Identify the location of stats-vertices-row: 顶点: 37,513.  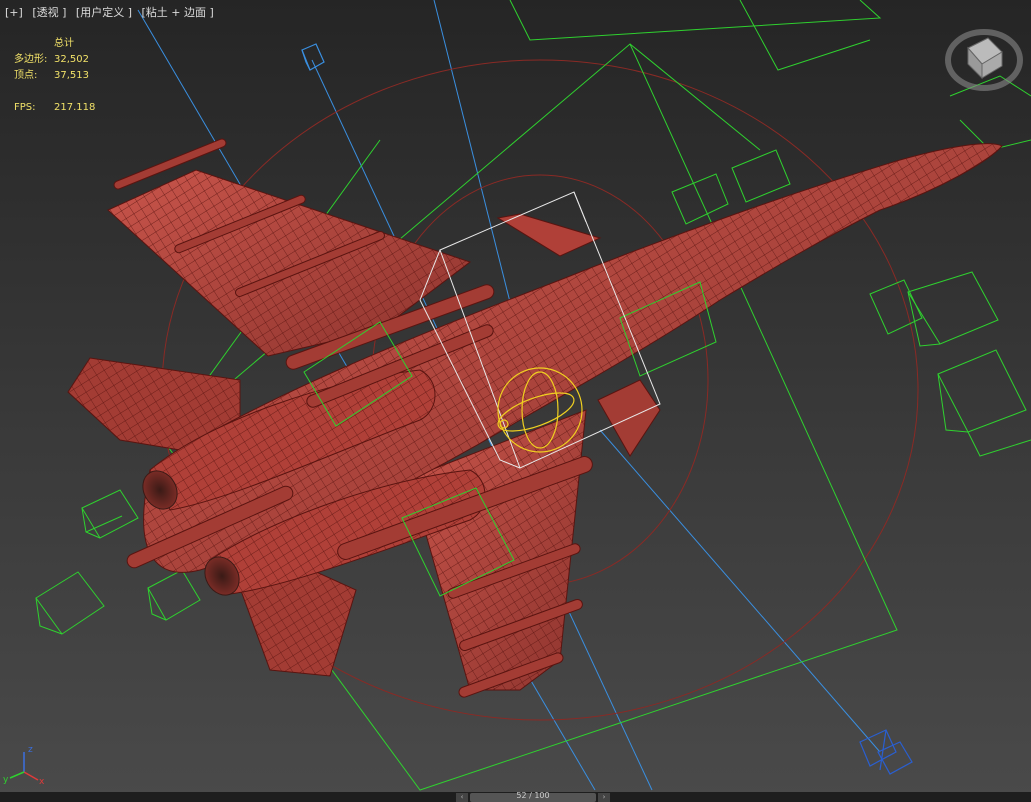
(64, 76).